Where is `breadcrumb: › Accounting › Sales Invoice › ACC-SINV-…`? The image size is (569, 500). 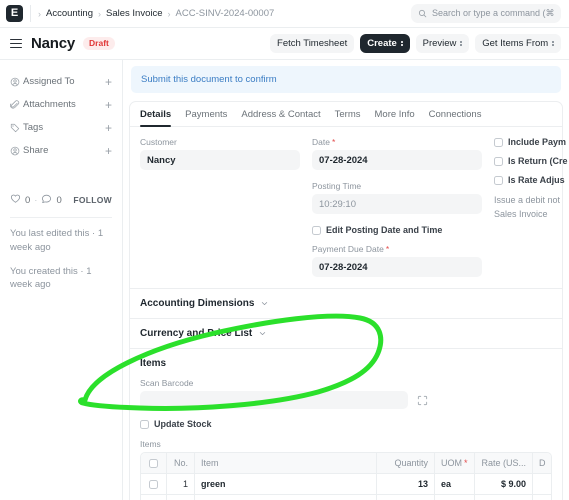
breadcrumb: › Accounting › Sales Invoice › ACC-SINV-… is located at coordinates (156, 13).